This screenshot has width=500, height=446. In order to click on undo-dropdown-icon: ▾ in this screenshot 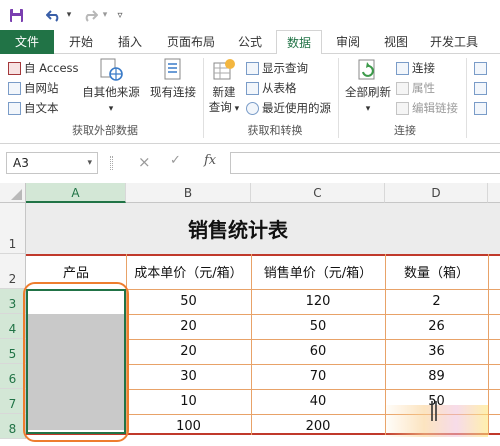, I will do `click(69, 15)`.